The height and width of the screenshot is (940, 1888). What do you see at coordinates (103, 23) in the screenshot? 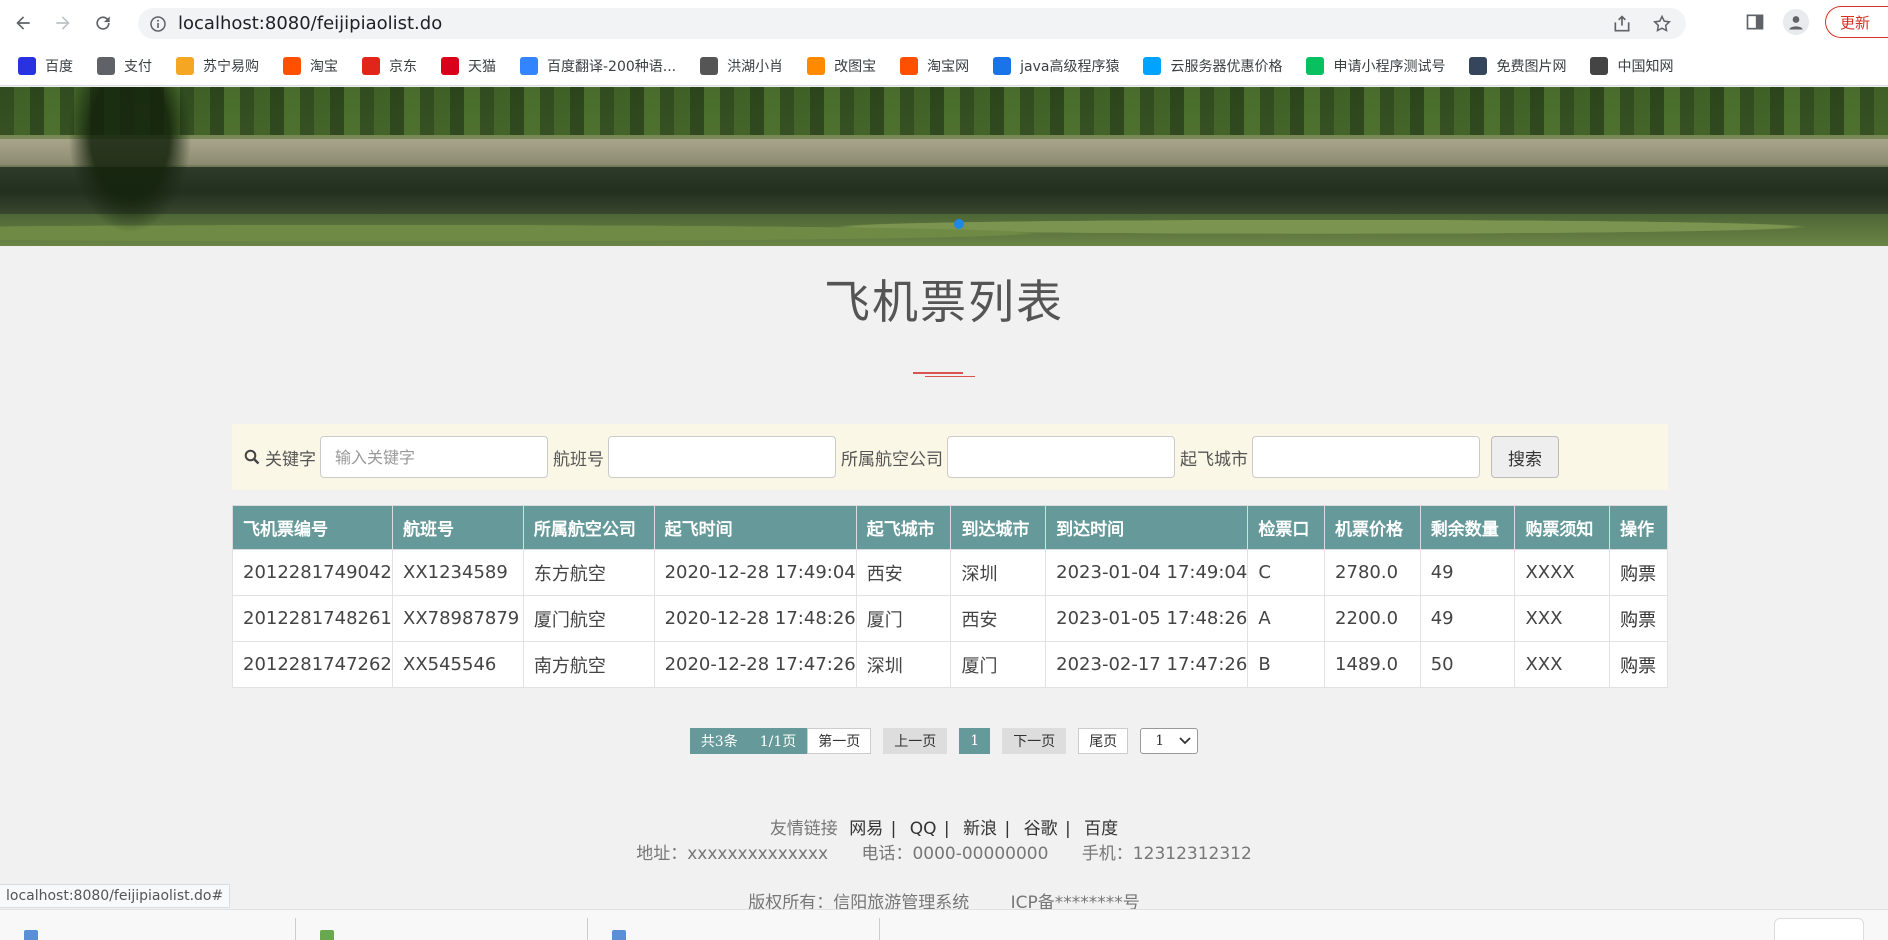
I see `reload-button` at bounding box center [103, 23].